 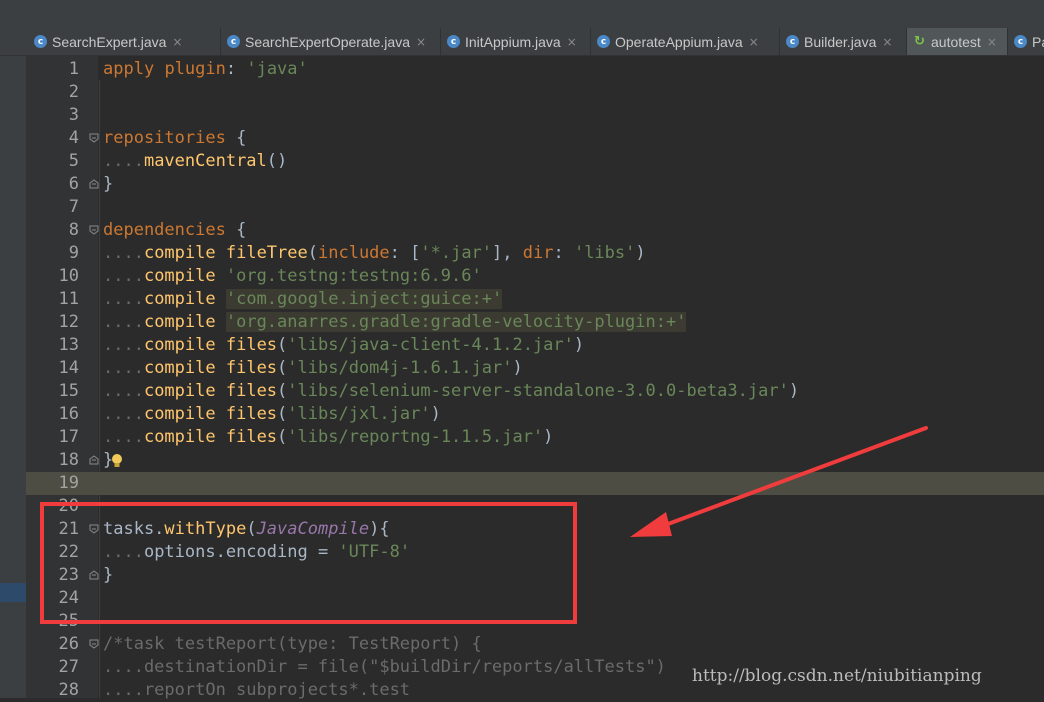 I want to click on code-token: {, so click(x=236, y=230).